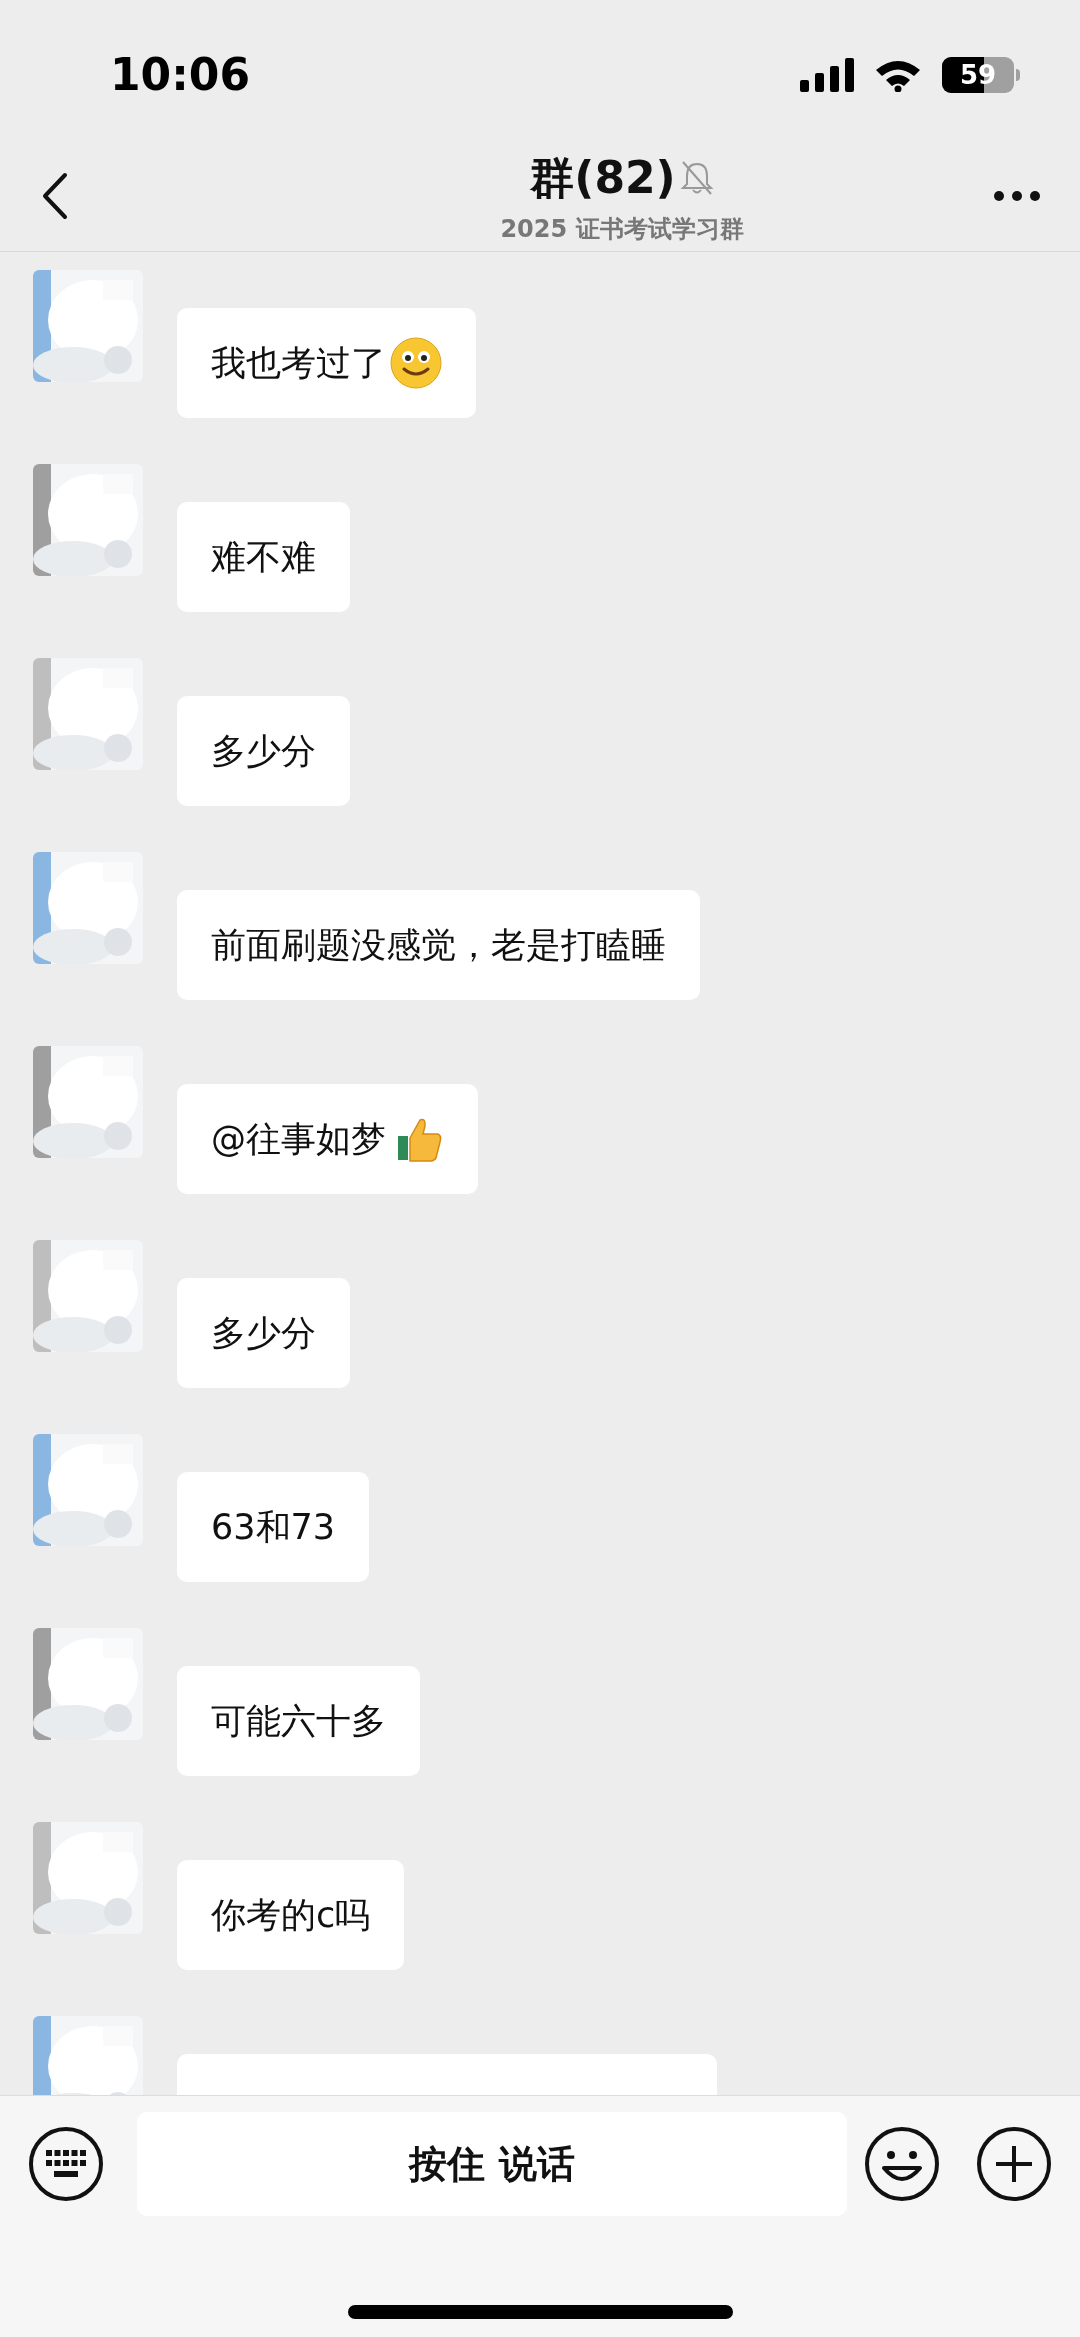  I want to click on back-icon, so click(55, 195).